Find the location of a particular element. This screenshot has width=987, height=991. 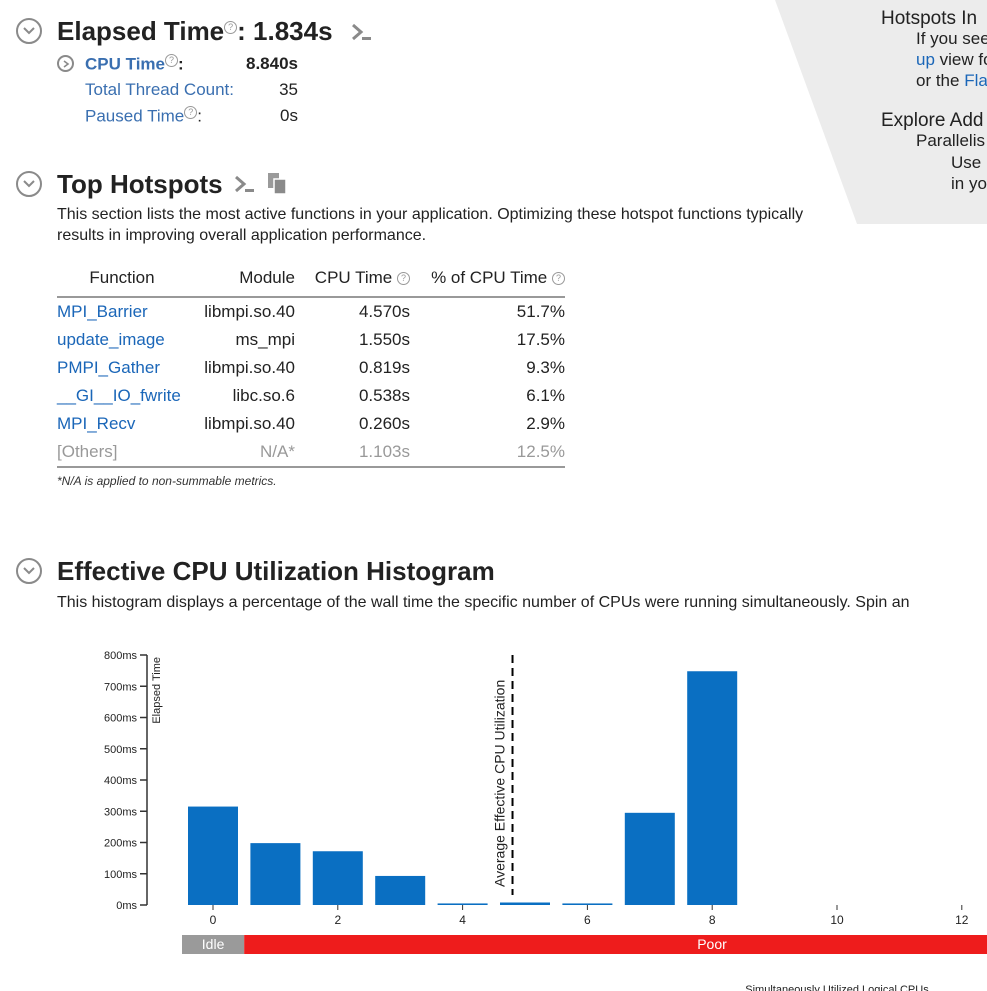

histogram-heading: Effective CPU Utilization Histogram is located at coordinates (276, 571).